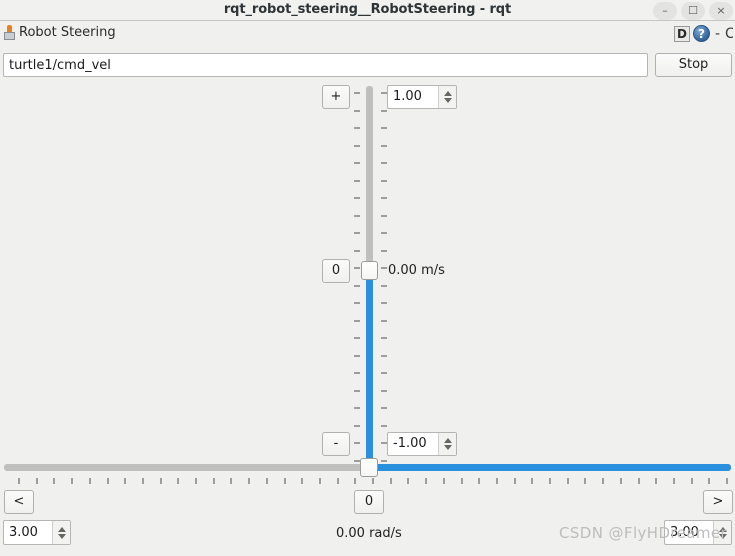  What do you see at coordinates (336, 97) in the screenshot?
I see `linear-increase-button: +` at bounding box center [336, 97].